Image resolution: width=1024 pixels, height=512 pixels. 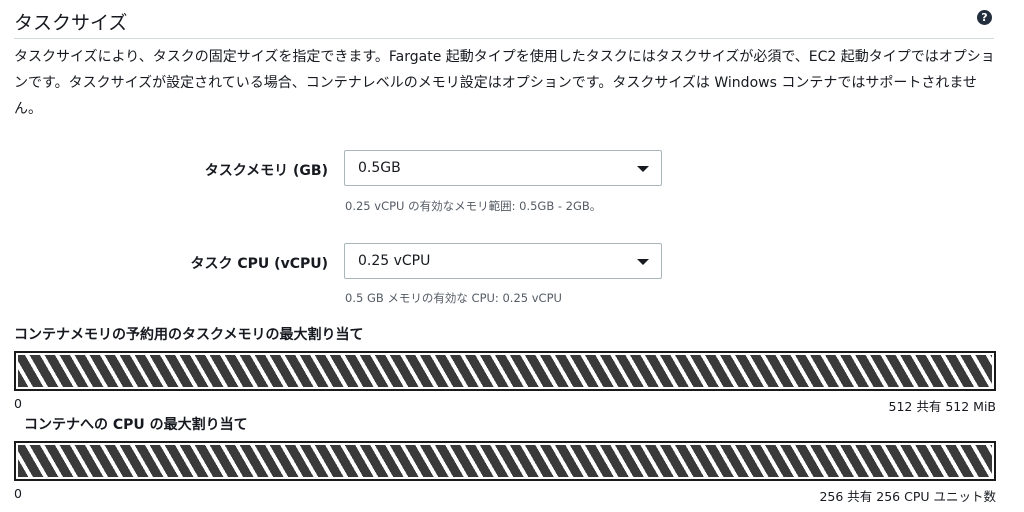 I want to click on task-memory-select: 0.5GB, so click(x=503, y=168).